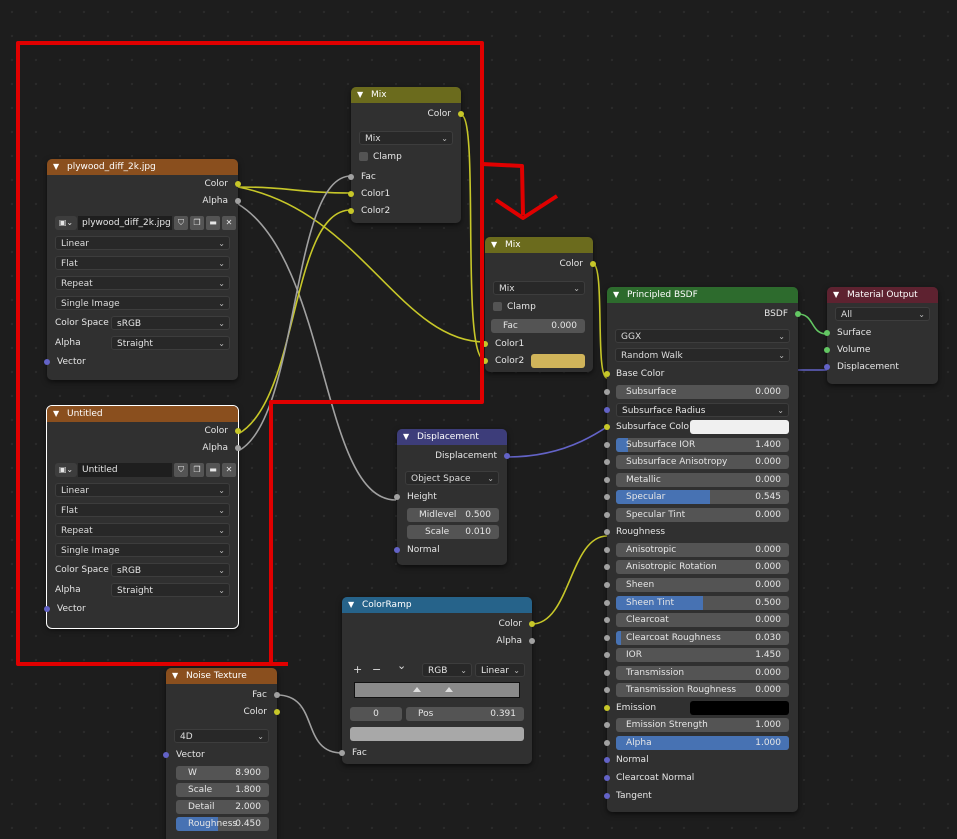  What do you see at coordinates (558, 361) in the screenshot?
I see `color2-swatch` at bounding box center [558, 361].